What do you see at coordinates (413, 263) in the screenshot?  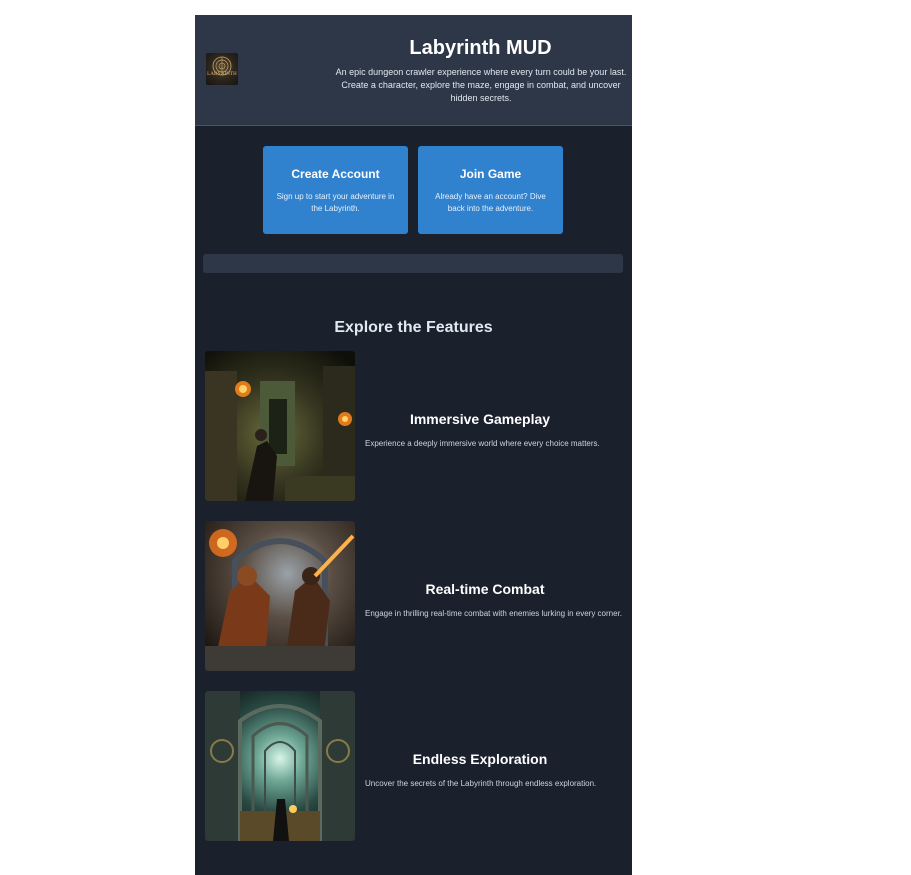 I see `status-bar` at bounding box center [413, 263].